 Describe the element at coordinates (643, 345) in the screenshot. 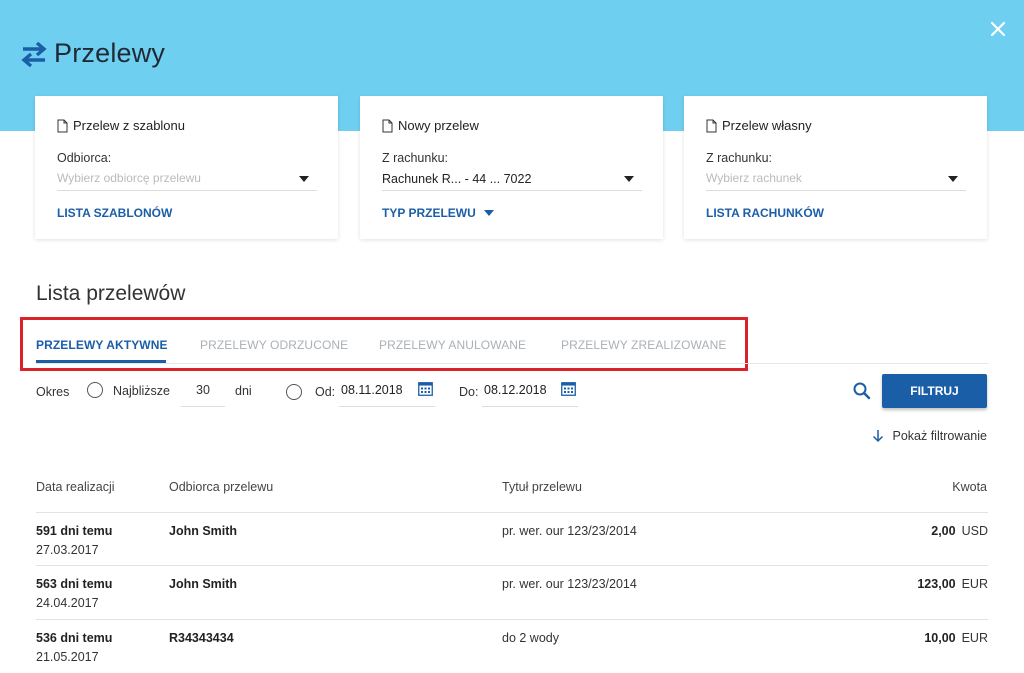

I see `tab-completed: PRZELEWY ZREALIZOWANE` at that location.